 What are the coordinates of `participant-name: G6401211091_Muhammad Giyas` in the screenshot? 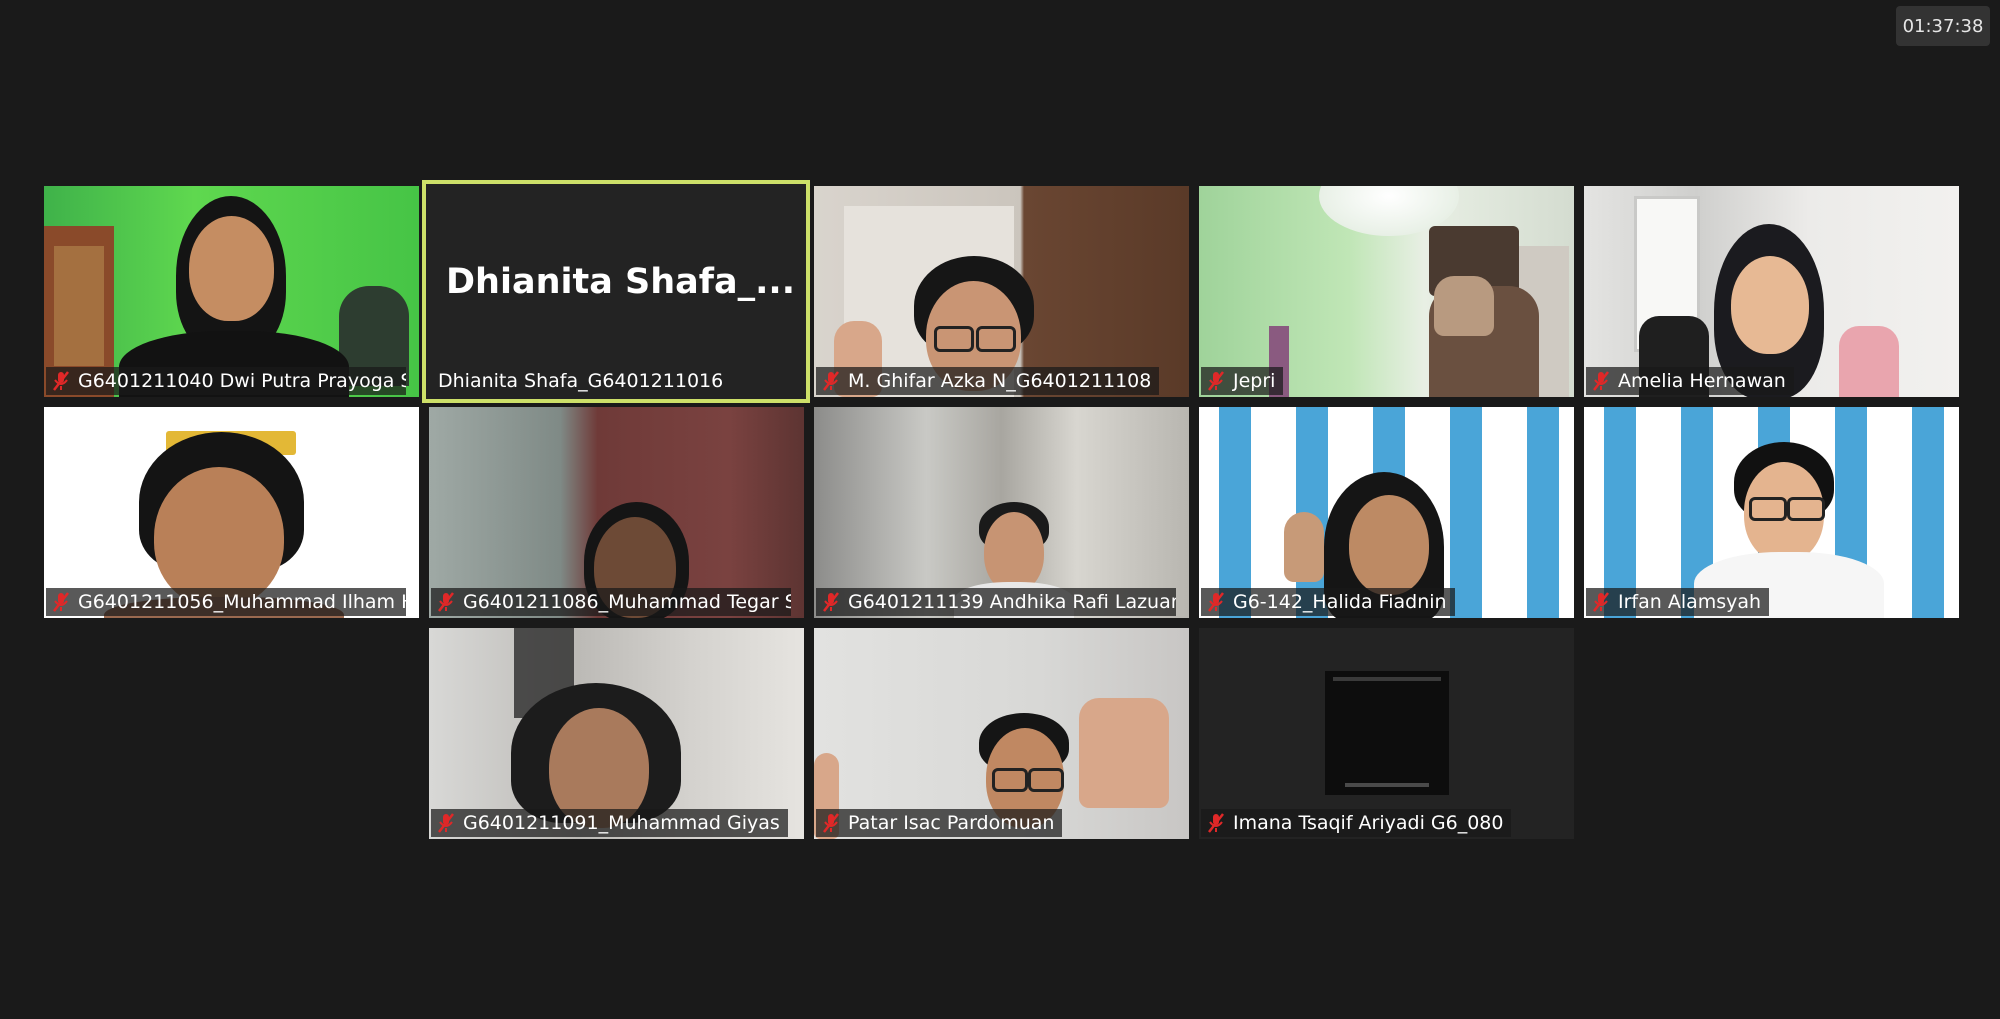 It's located at (609, 823).